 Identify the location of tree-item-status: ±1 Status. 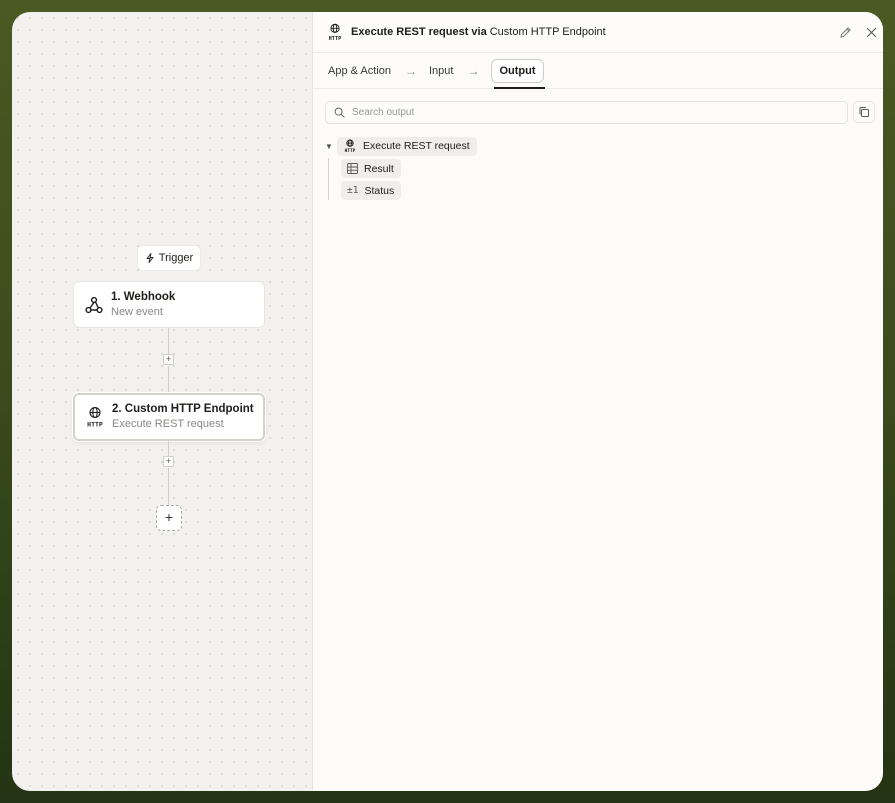
(371, 190).